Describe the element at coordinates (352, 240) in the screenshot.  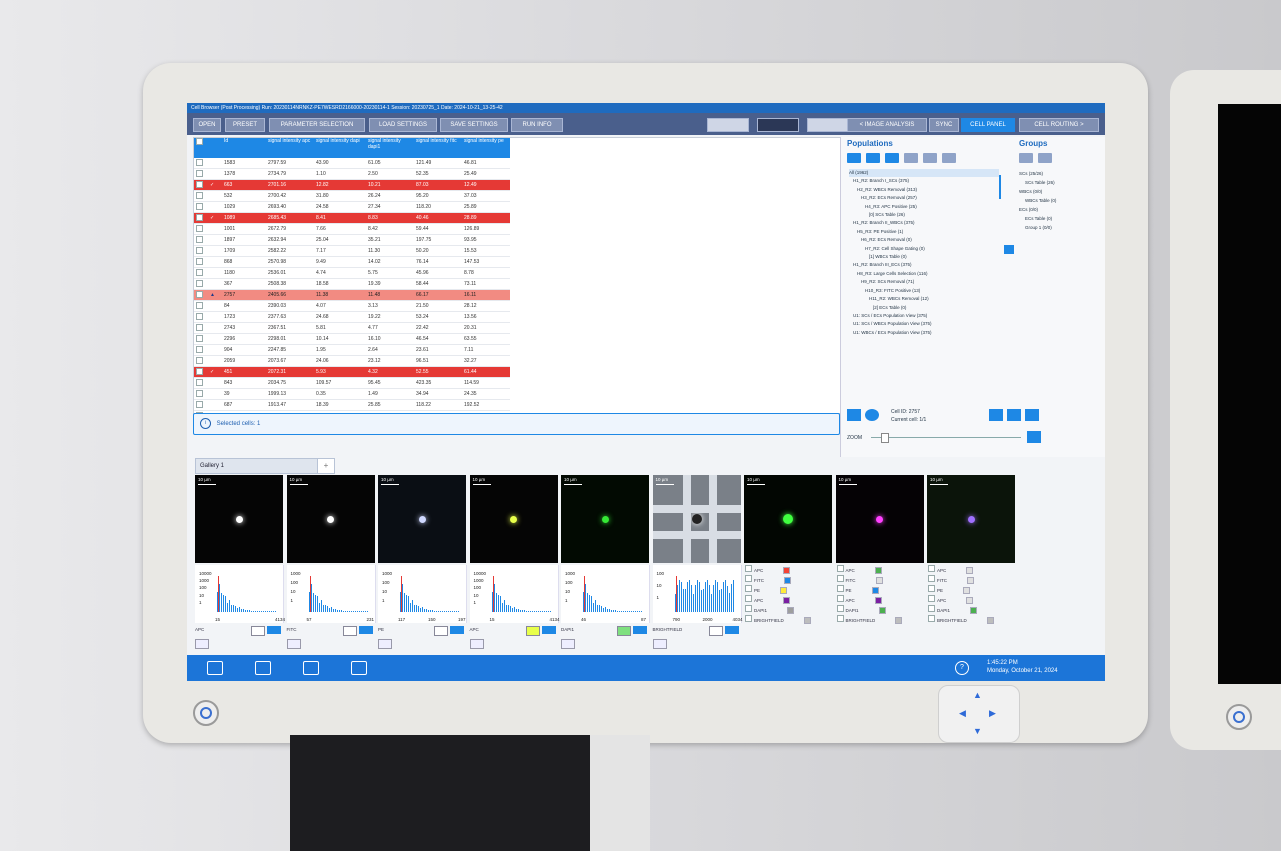
I see `table-row: 1897 2632.94 25.04 35.21 197.75 93.95` at that location.